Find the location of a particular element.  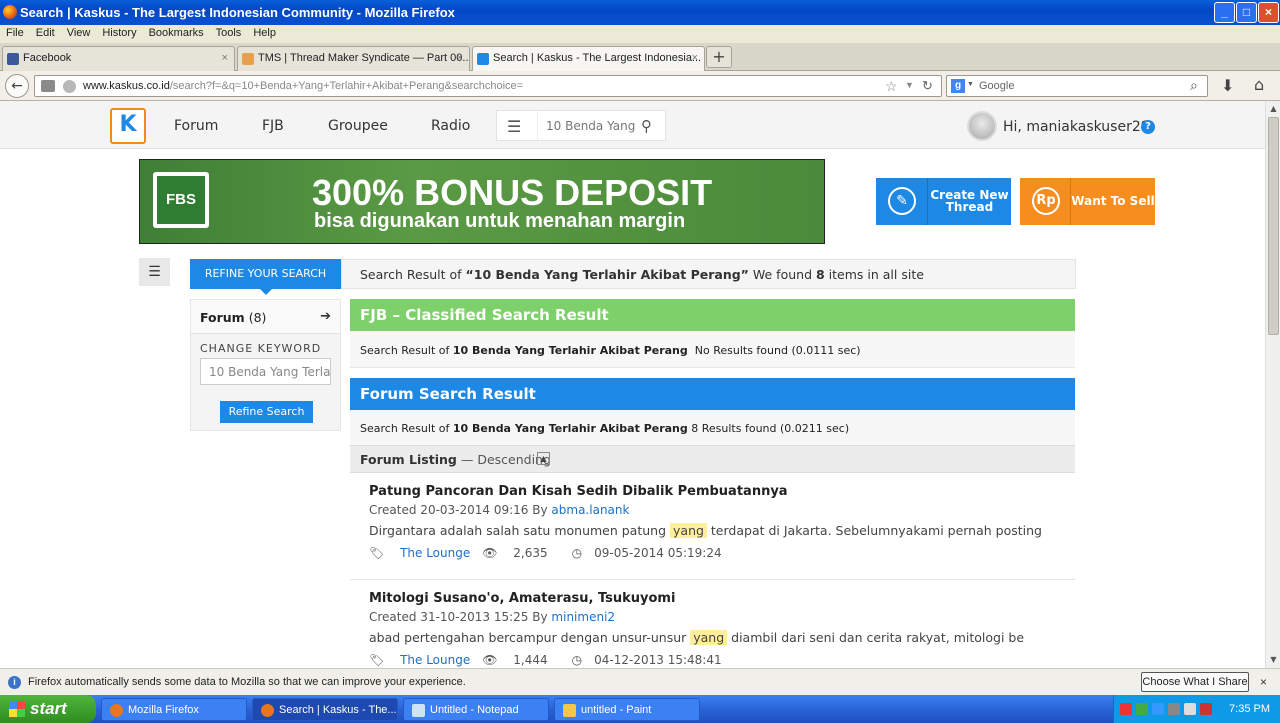

menu-file: File is located at coordinates (15, 33).